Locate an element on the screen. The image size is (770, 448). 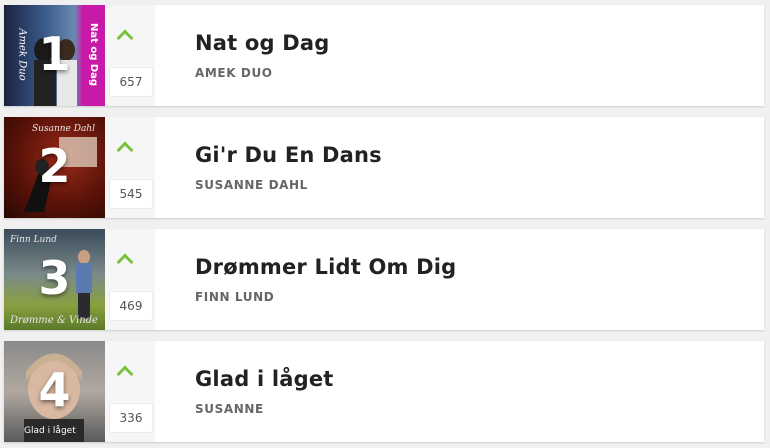
vote-panel: 657 is located at coordinates (130, 55).